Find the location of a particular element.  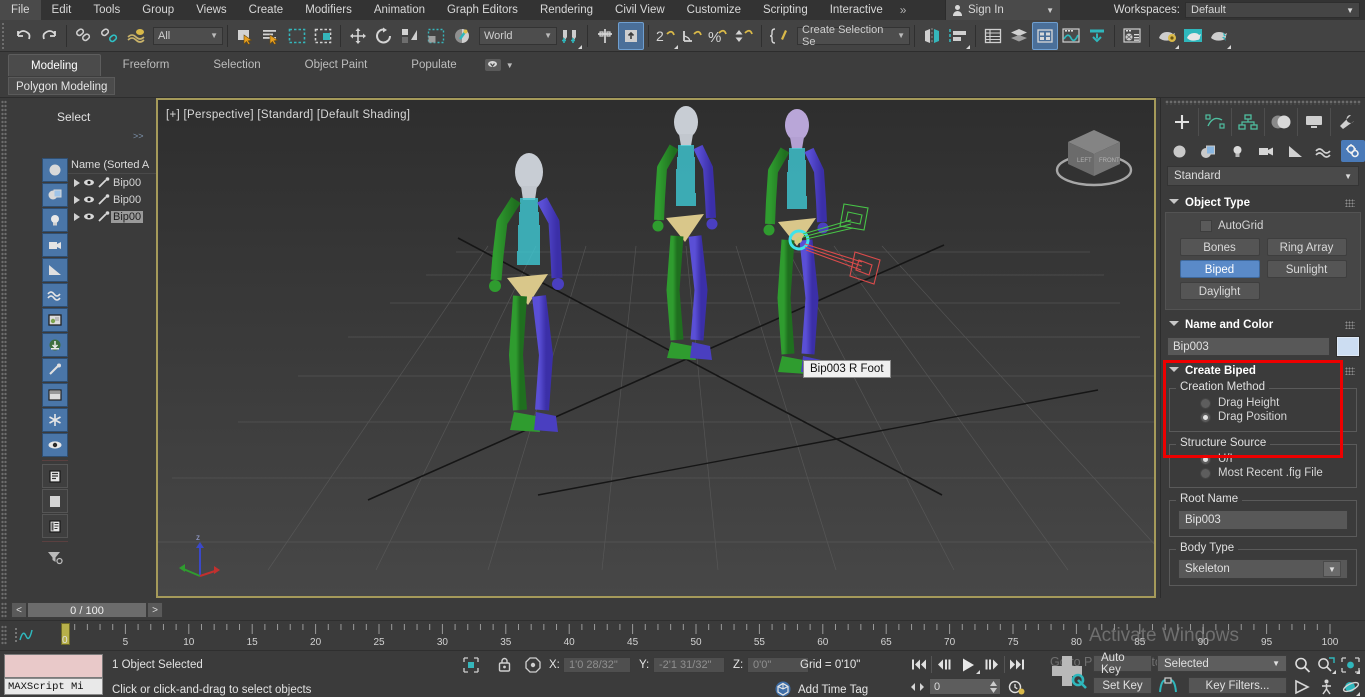

geometry-filter-icon is located at coordinates (55, 170).